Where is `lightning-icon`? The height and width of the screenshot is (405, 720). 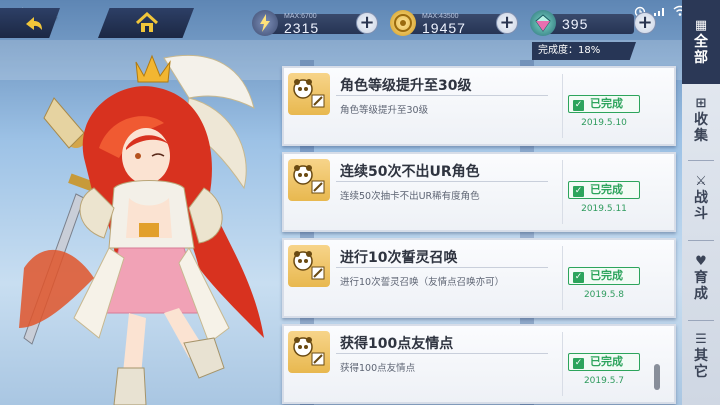
lightning-icon is located at coordinates (265, 23).